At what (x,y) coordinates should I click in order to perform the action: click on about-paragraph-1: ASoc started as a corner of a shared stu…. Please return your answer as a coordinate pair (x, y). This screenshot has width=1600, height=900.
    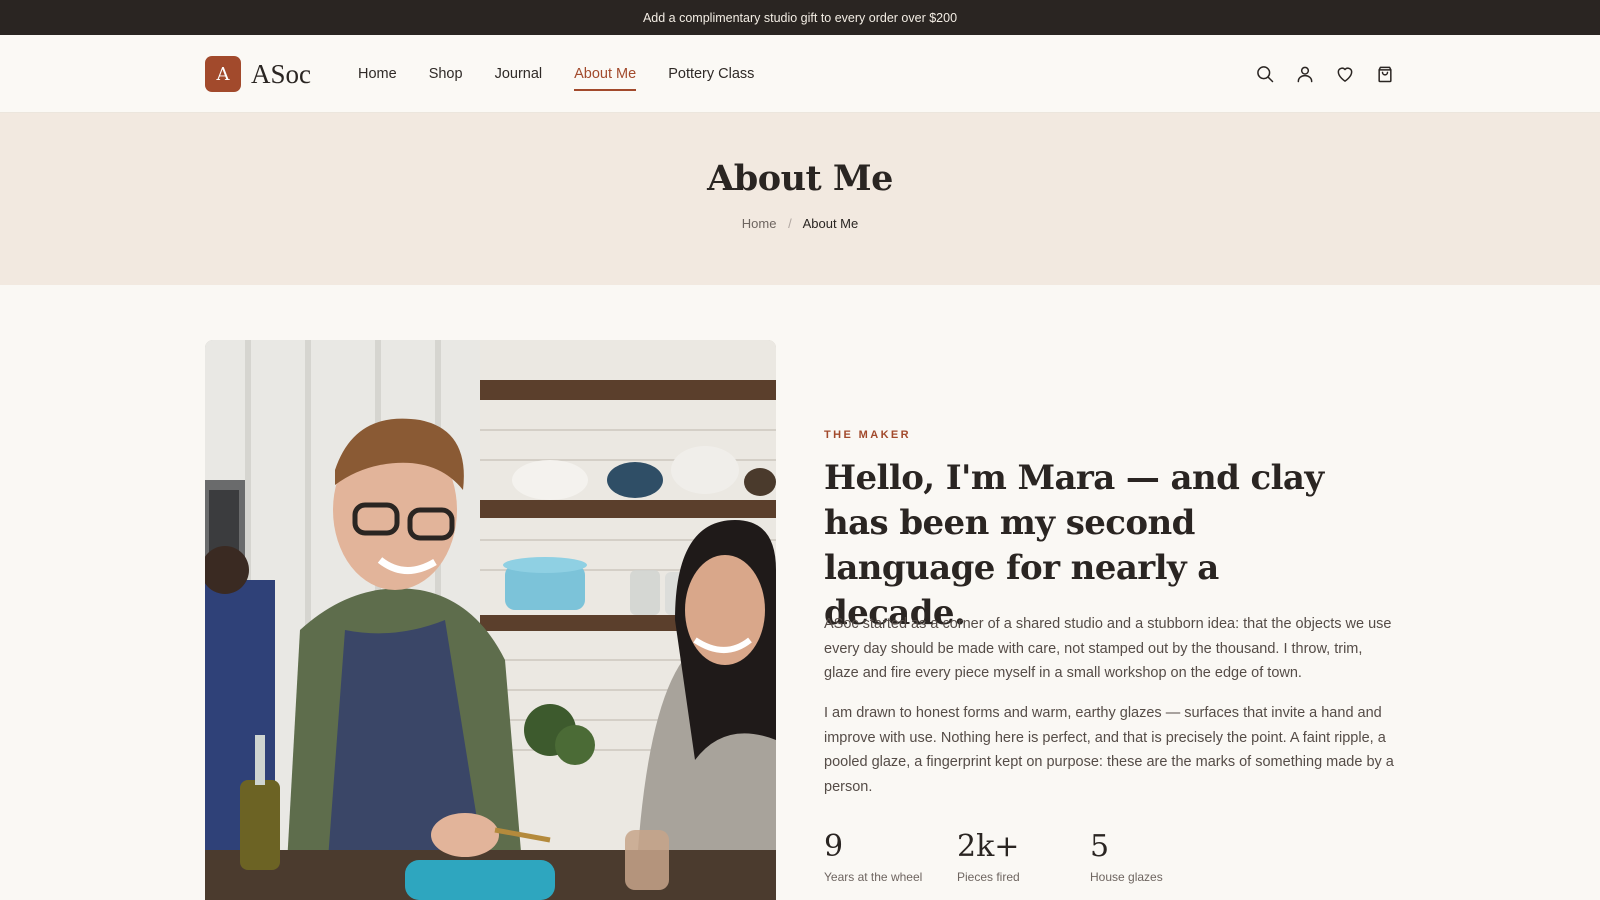
    Looking at the image, I should click on (1108, 649).